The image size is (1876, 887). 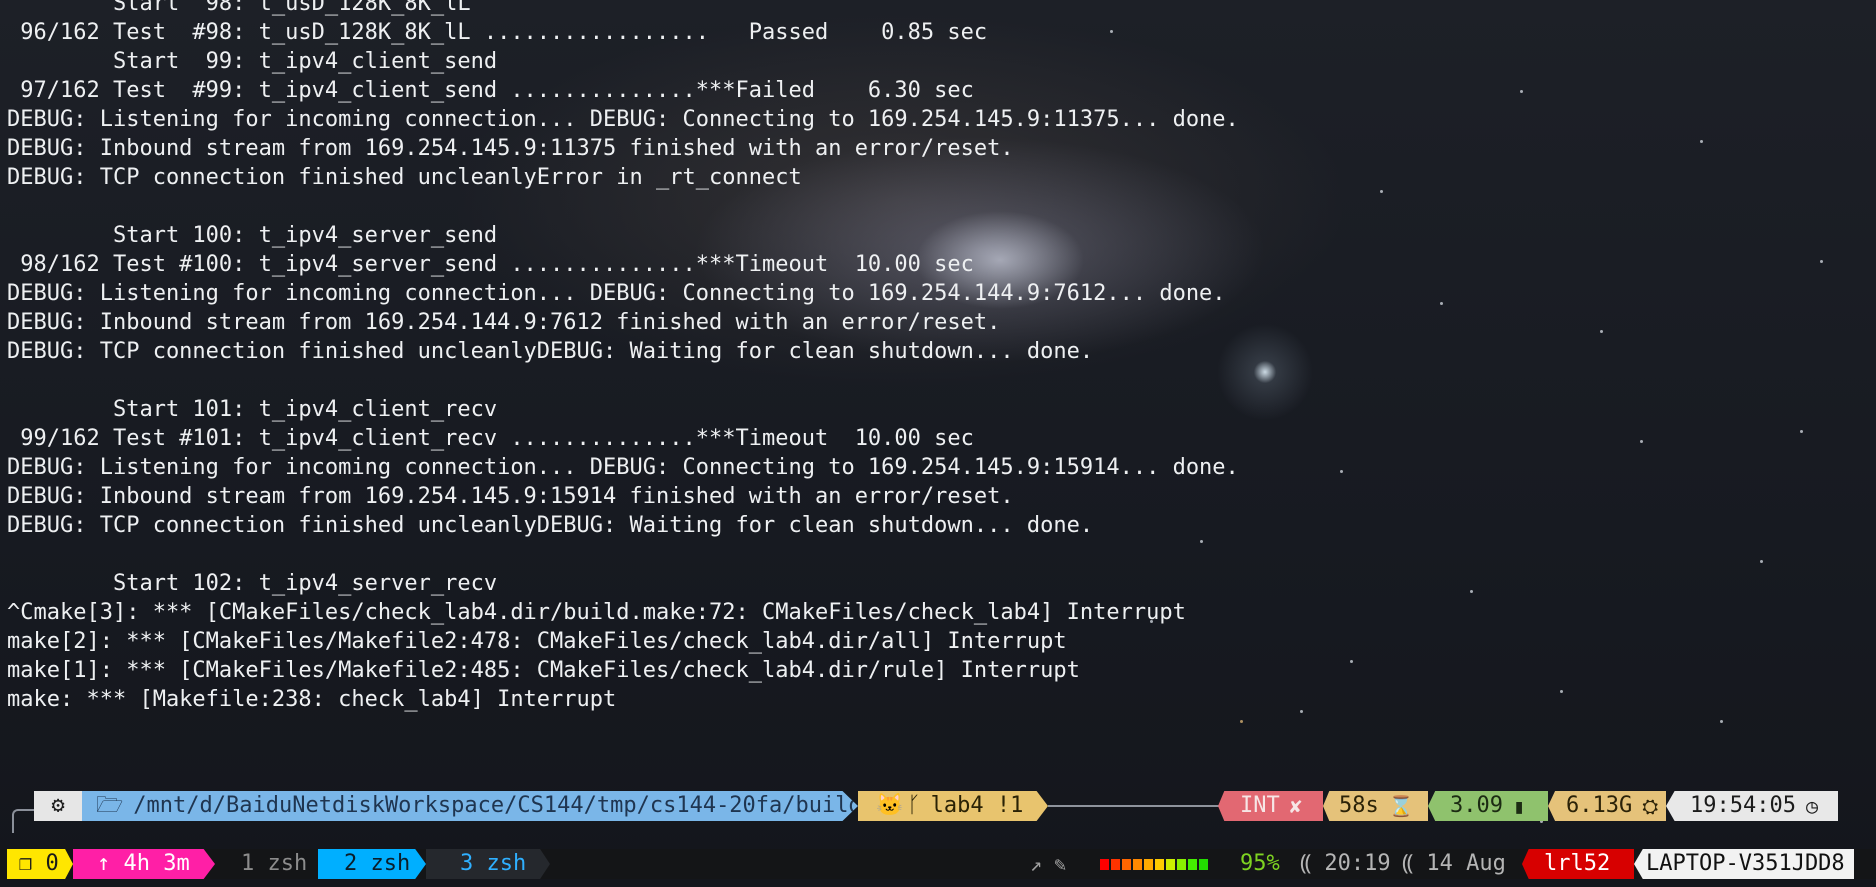 What do you see at coordinates (144, 864) in the screenshot?
I see `tmux-uptime: ↑ 4h 3m` at bounding box center [144, 864].